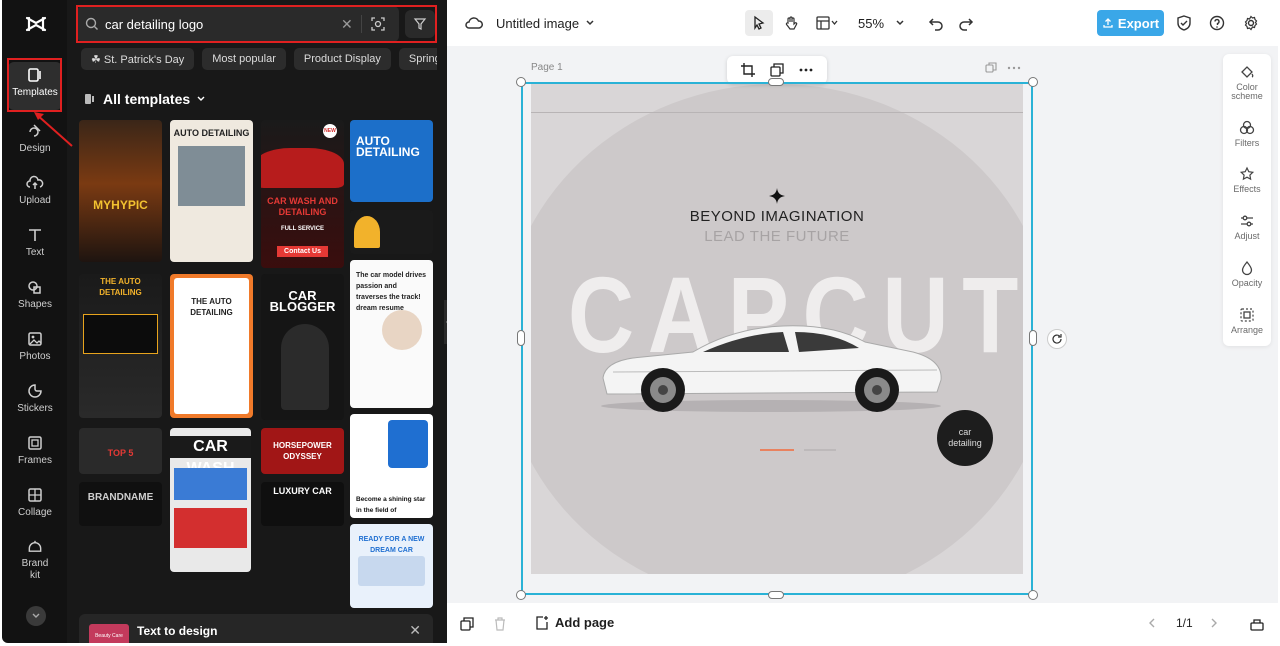 This screenshot has width=1280, height=646. What do you see at coordinates (35, 235) in the screenshot?
I see `text-icon` at bounding box center [35, 235].